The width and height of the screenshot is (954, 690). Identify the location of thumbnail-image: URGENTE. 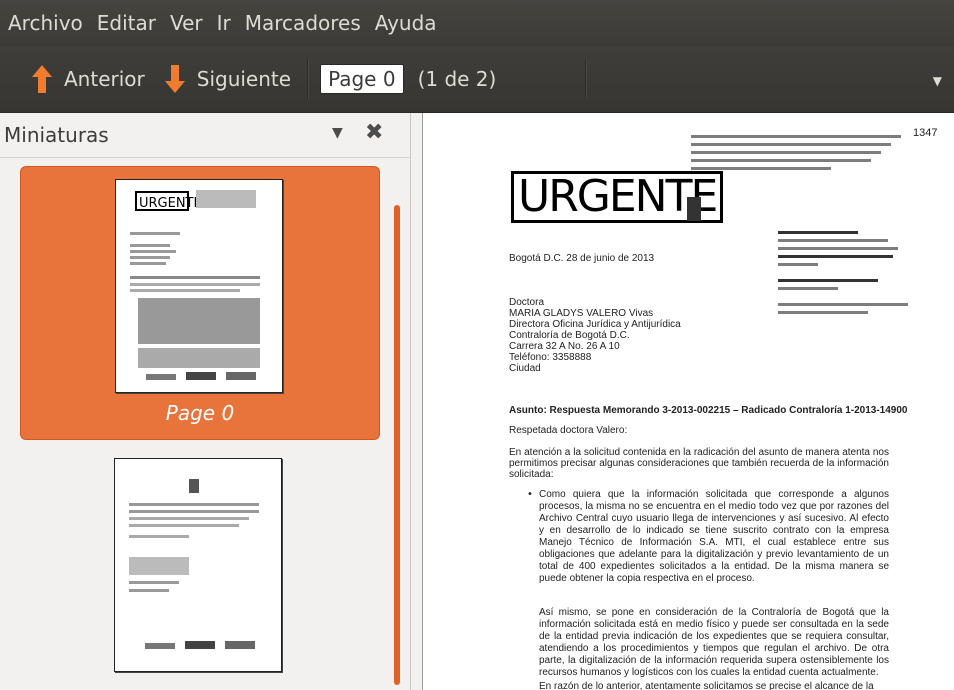
(199, 286).